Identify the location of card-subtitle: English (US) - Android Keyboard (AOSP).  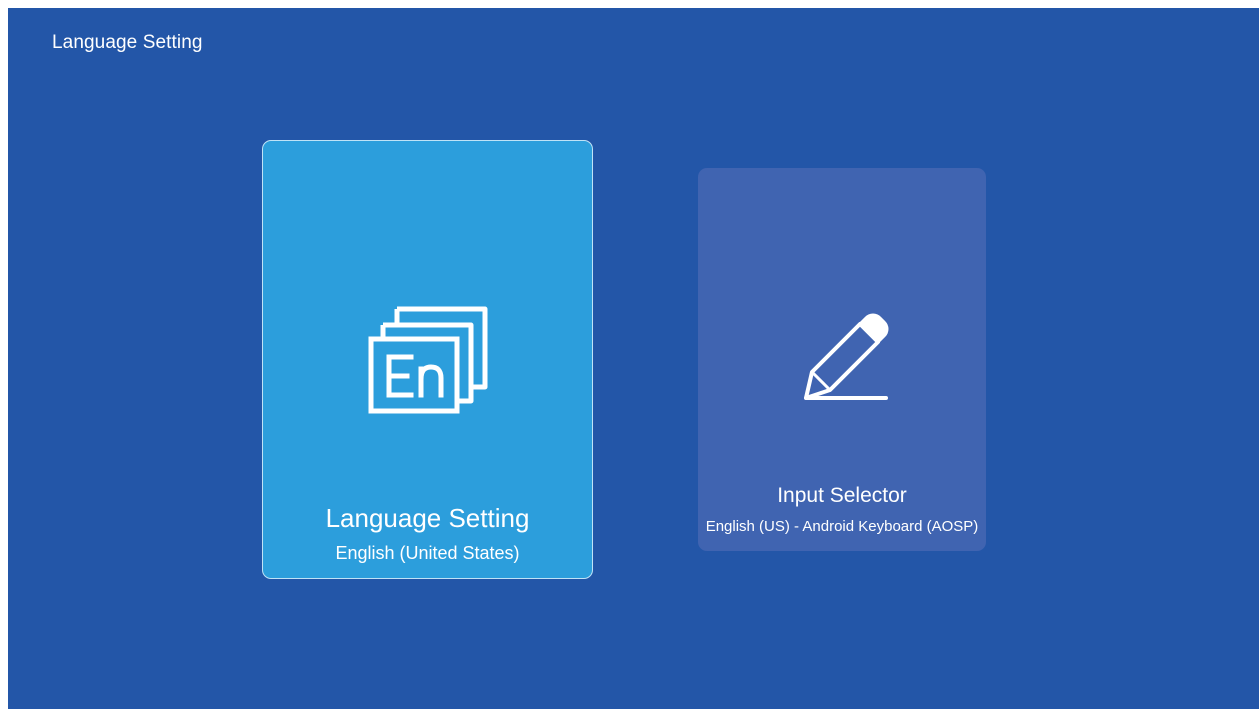
(842, 526).